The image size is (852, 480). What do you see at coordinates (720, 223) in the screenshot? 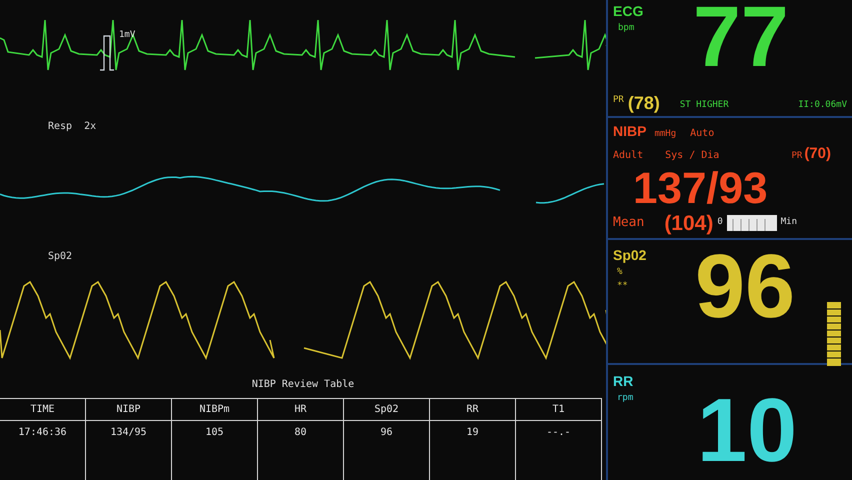
I see `gauge-min-label: 0` at bounding box center [720, 223].